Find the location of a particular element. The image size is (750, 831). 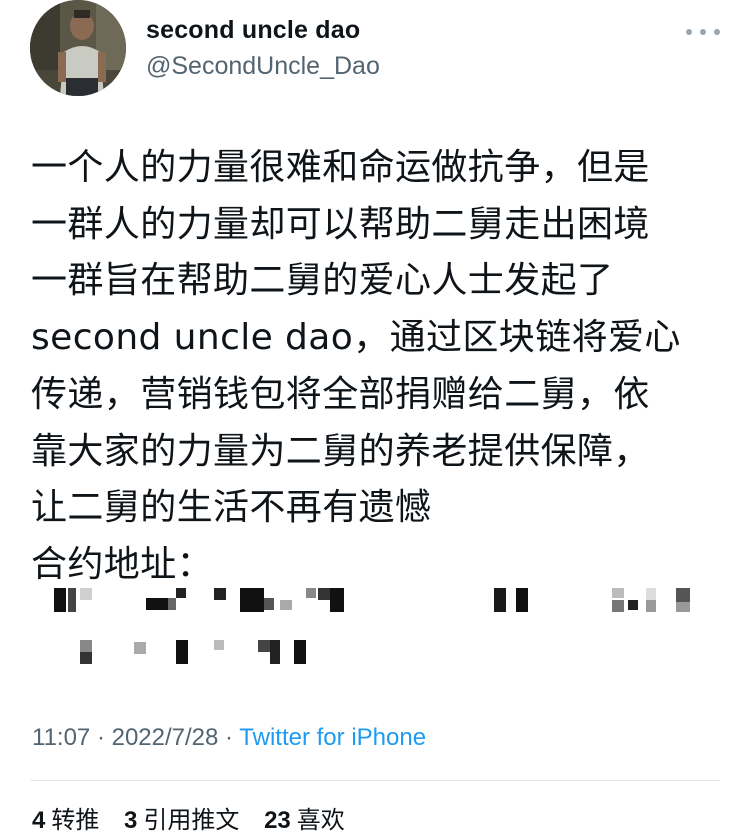

tweet-date: 2022/7/28 is located at coordinates (165, 737).